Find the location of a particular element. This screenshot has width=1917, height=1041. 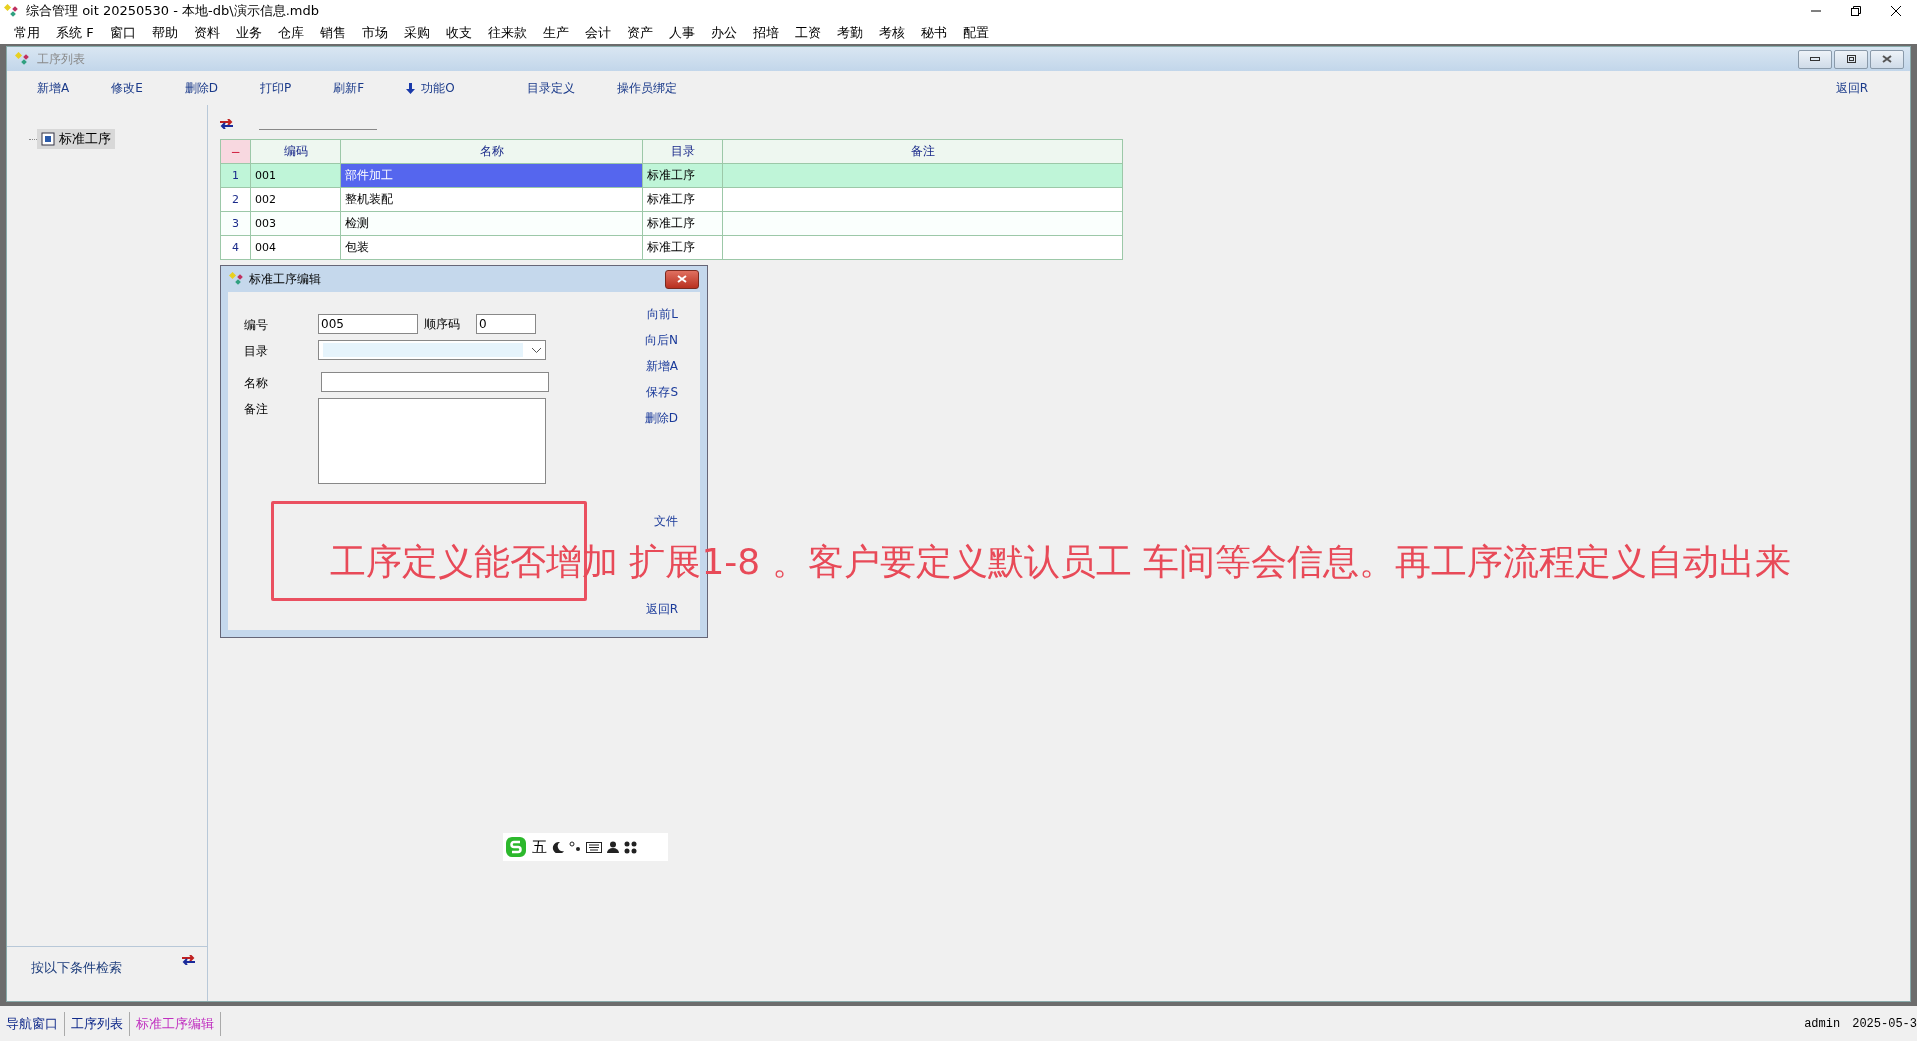

dialog-button: 新增A is located at coordinates (661, 366).